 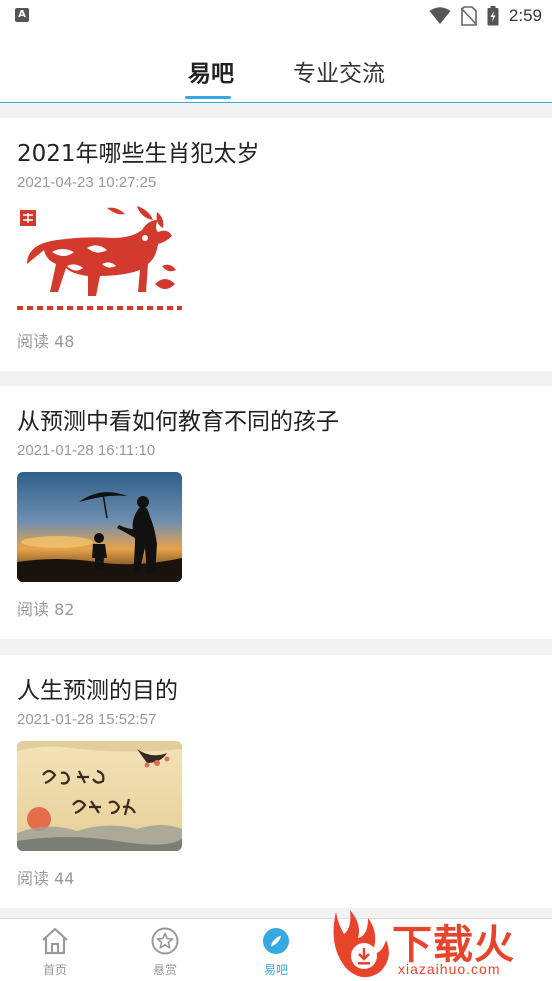 I want to click on post-title: 人生预测的目的, so click(x=97, y=688).